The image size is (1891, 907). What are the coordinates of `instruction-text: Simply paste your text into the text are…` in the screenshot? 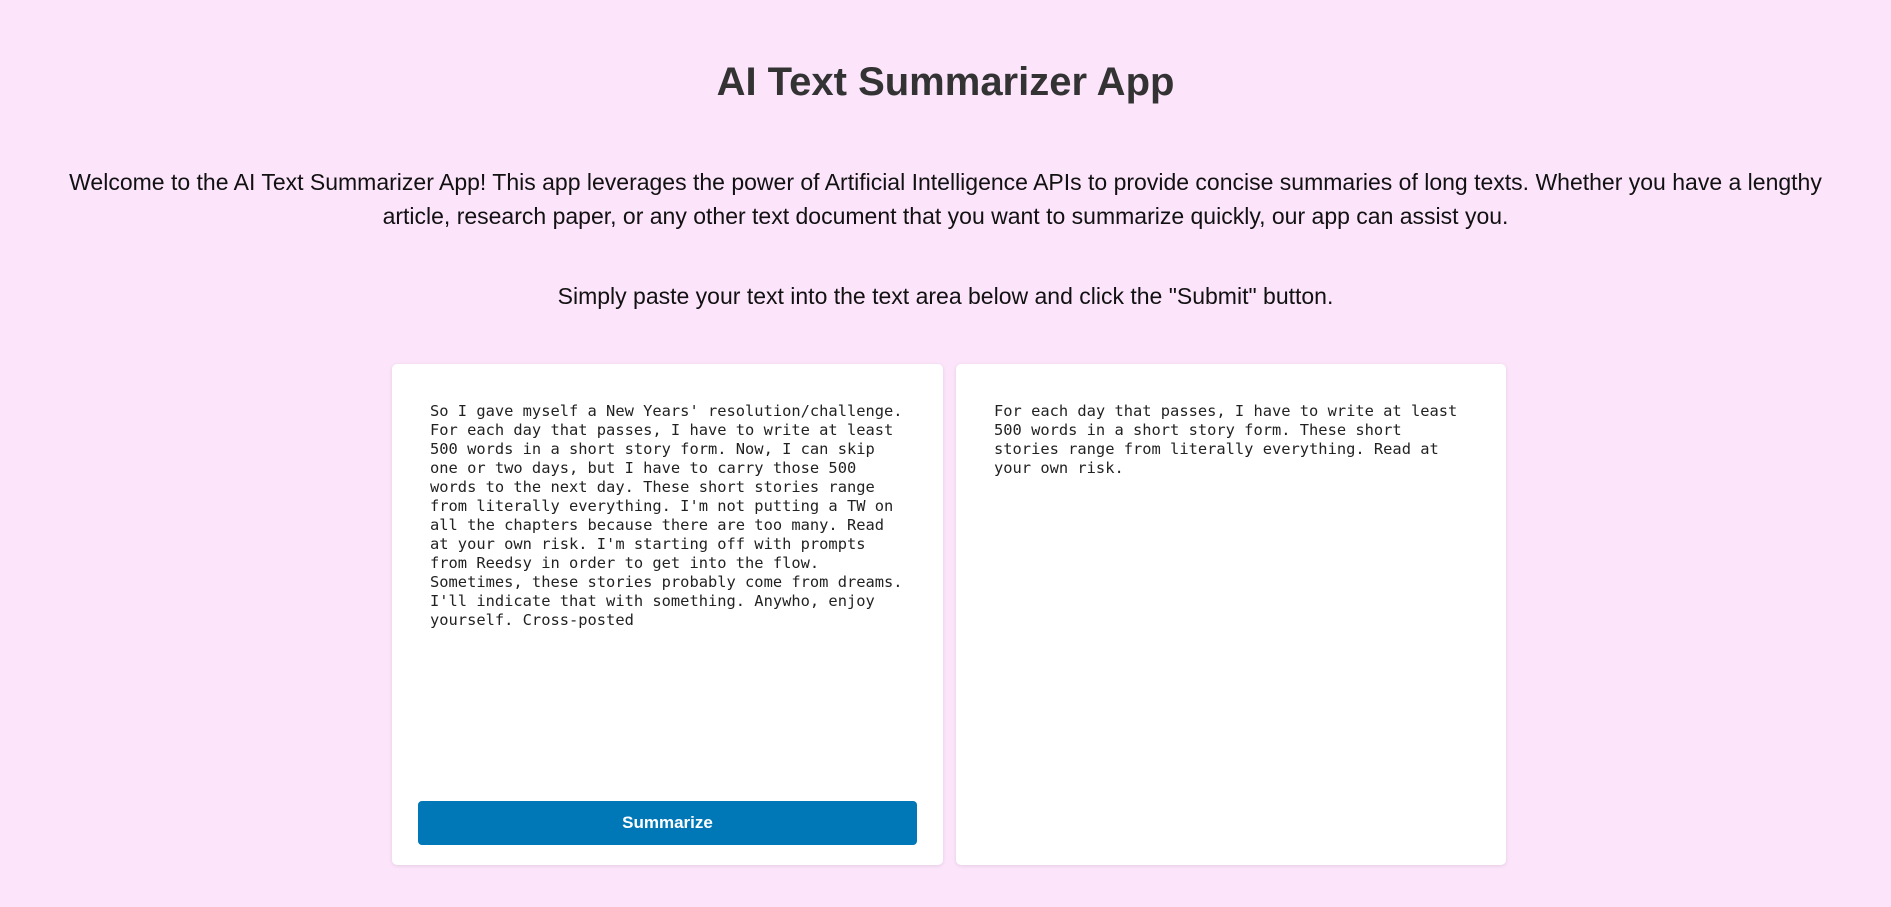 It's located at (945, 296).